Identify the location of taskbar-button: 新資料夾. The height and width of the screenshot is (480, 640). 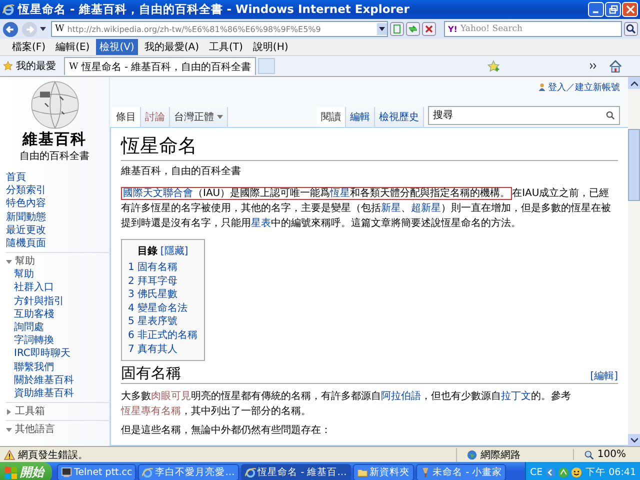
(383, 472).